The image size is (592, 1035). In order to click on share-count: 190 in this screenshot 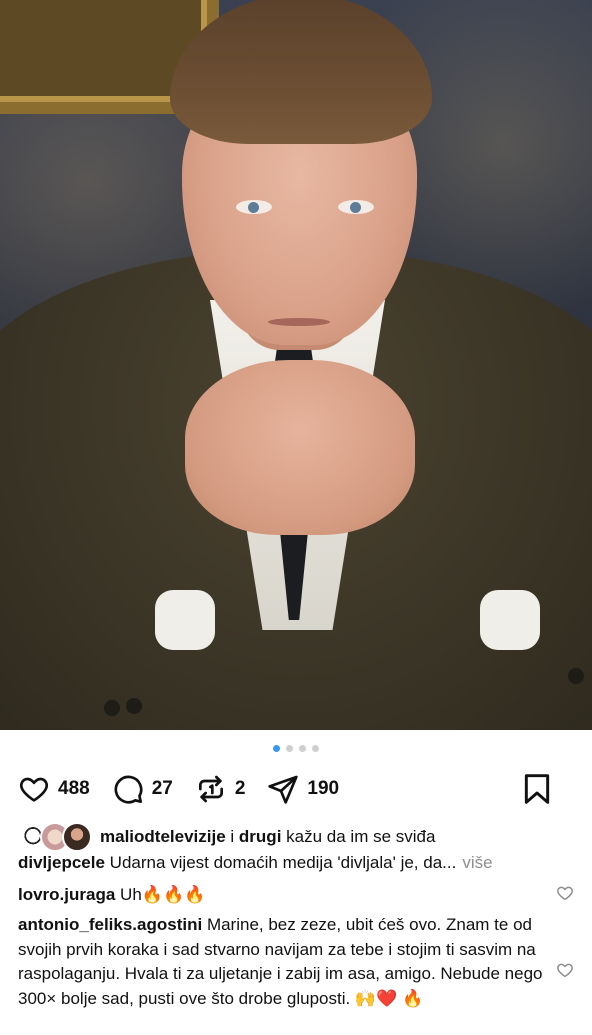, I will do `click(323, 789)`.